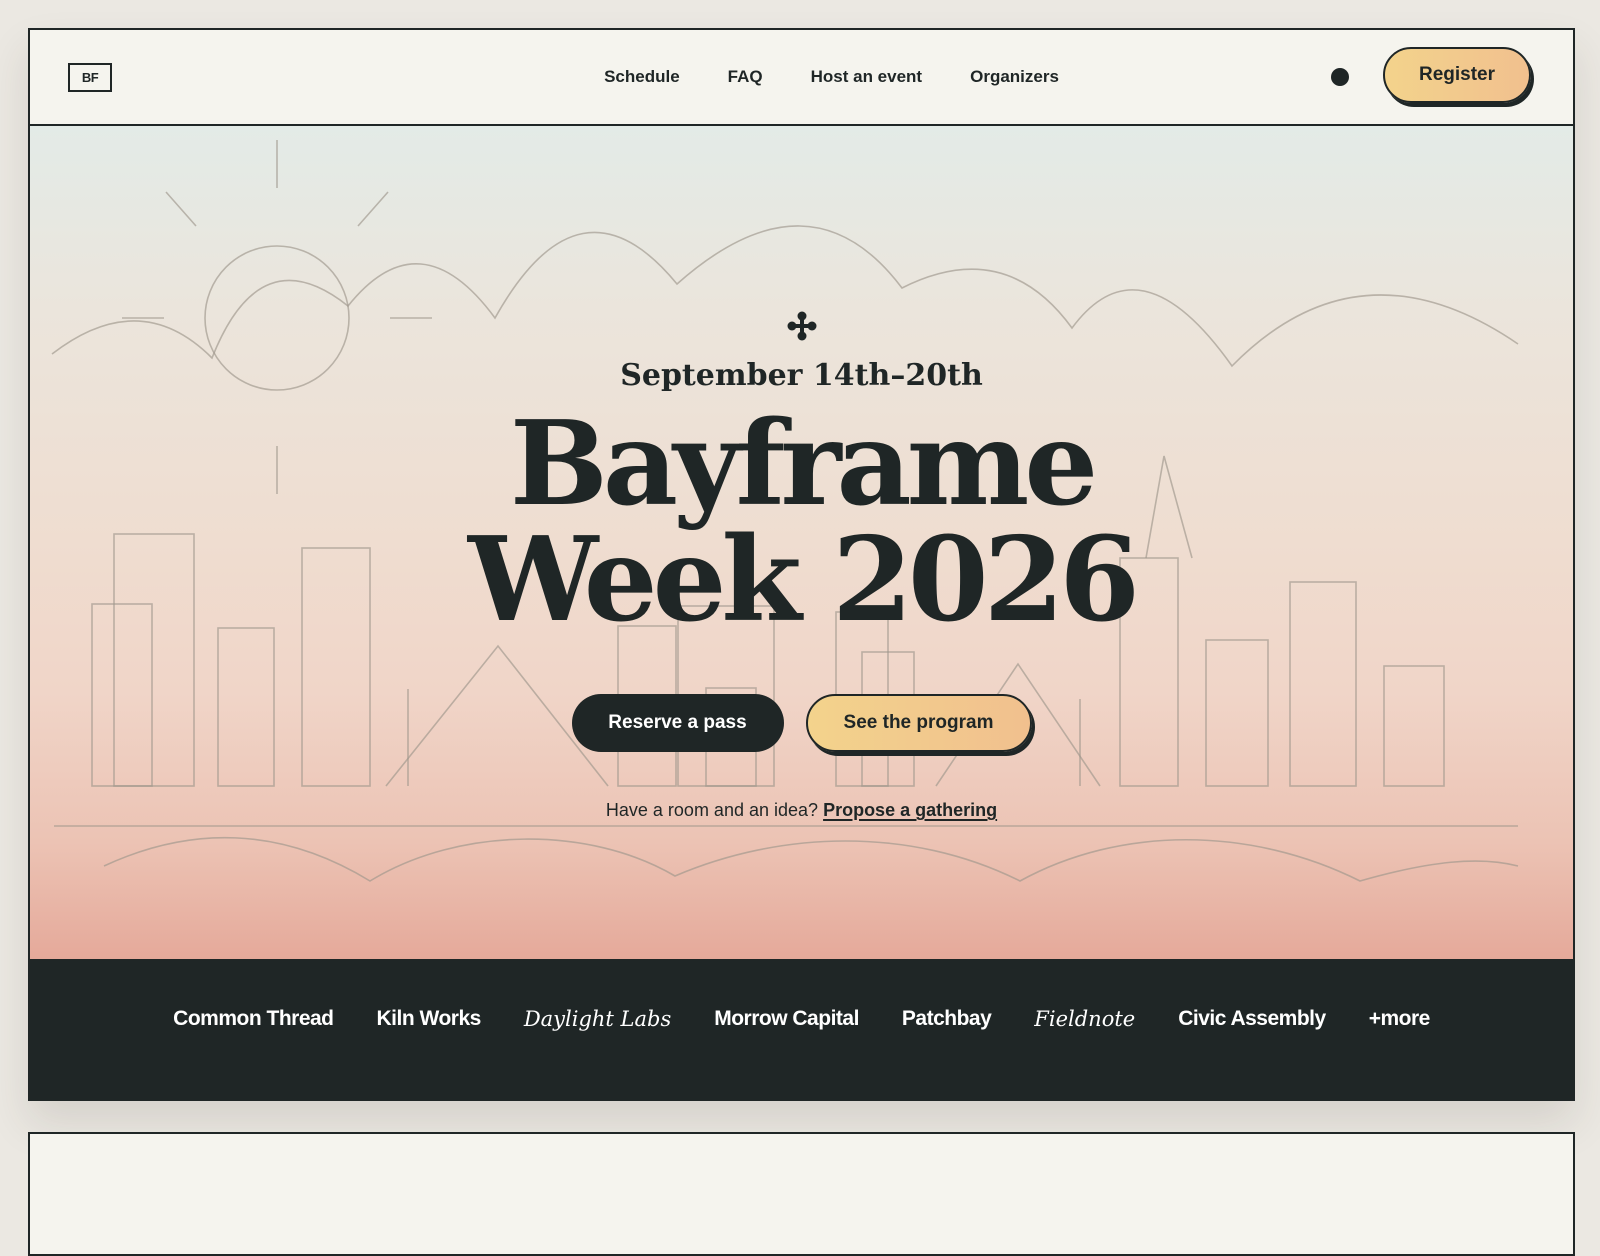  I want to click on reserve-pass-button: Reserve a pass, so click(677, 723).